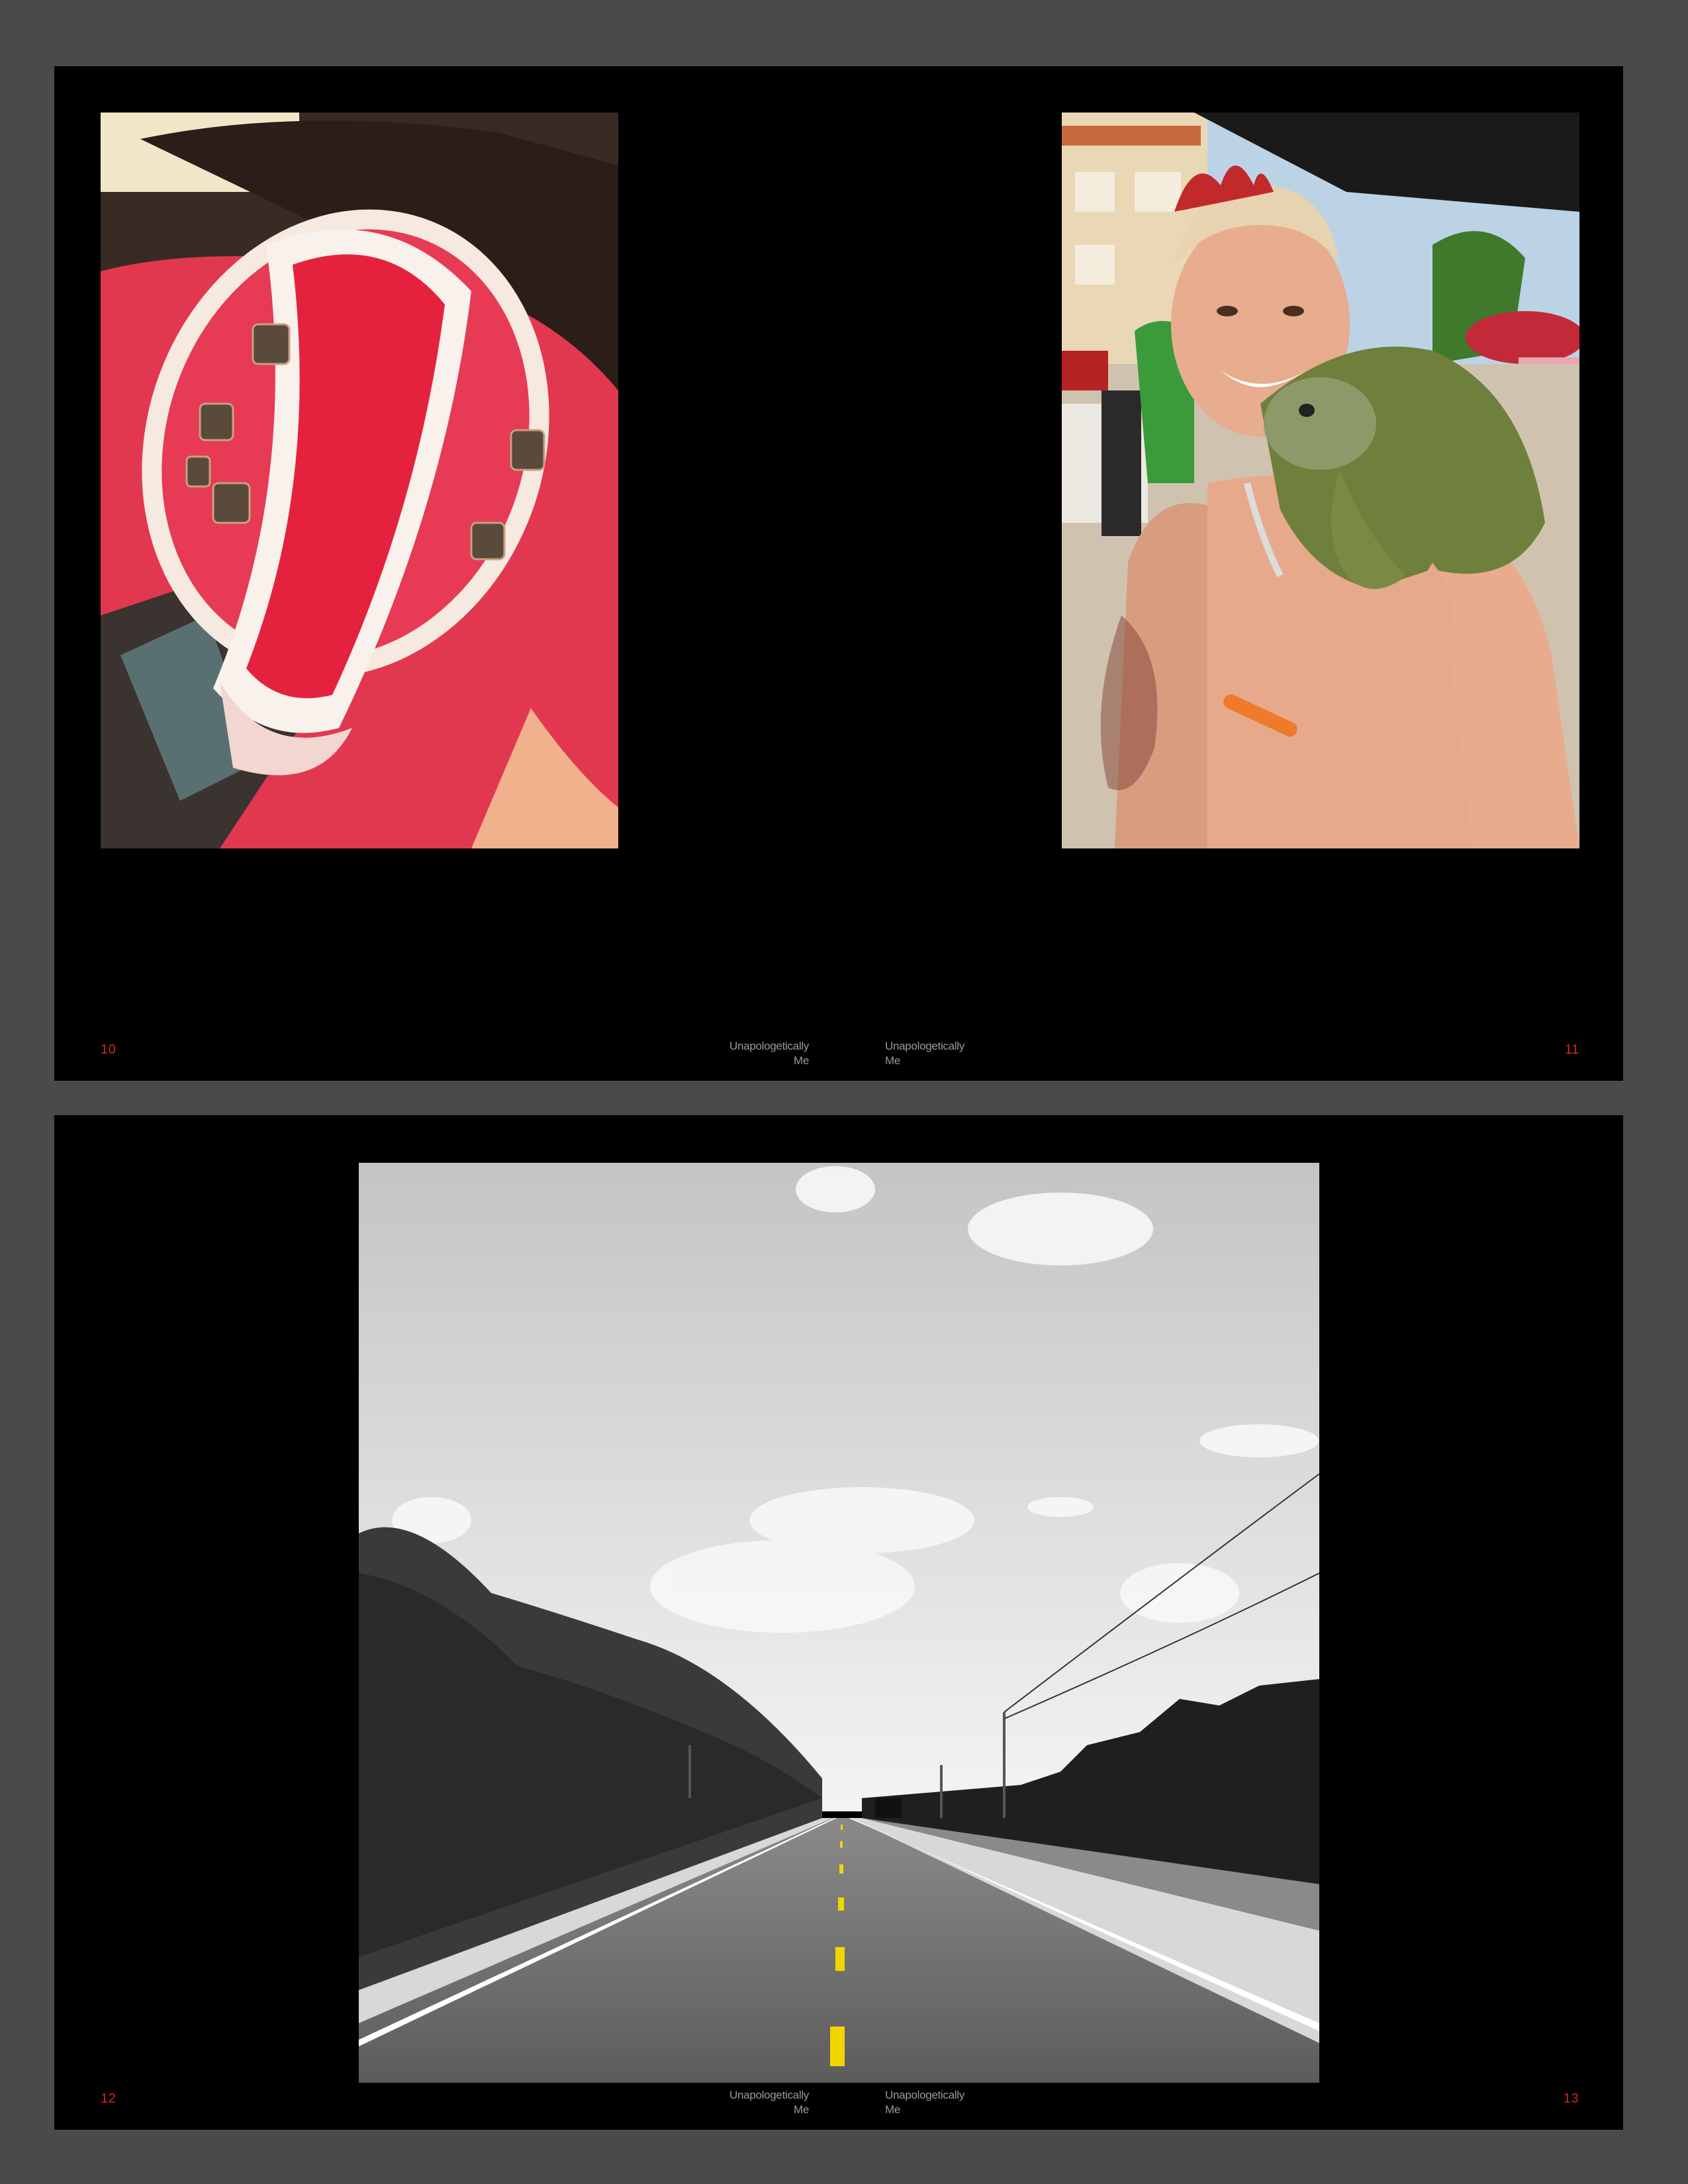 This screenshot has width=1688, height=2184. What do you see at coordinates (1320, 481) in the screenshot?
I see `photo-man-with-iguana` at bounding box center [1320, 481].